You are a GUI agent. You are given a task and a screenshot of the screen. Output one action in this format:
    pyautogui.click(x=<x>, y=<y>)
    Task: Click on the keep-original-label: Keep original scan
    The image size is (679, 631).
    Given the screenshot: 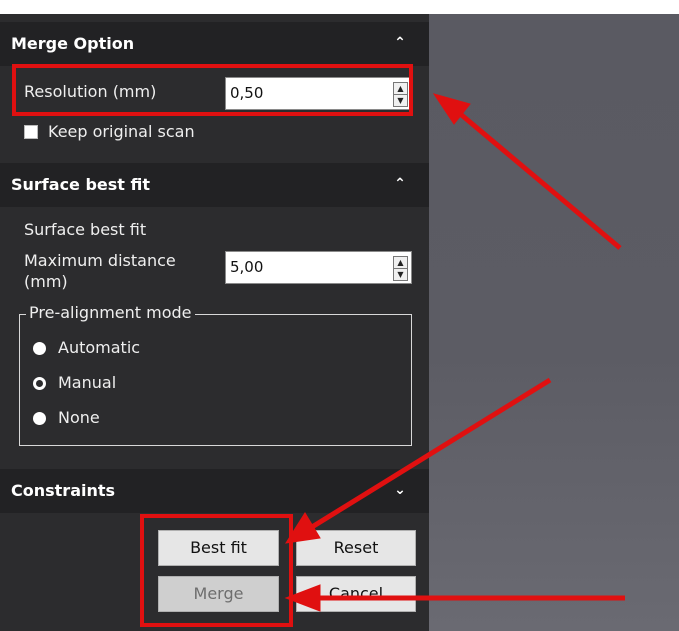 What is the action you would take?
    pyautogui.click(x=121, y=131)
    